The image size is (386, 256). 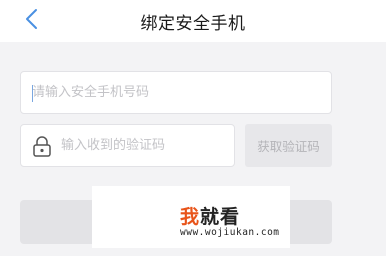 What do you see at coordinates (42, 146) in the screenshot?
I see `lock-icon` at bounding box center [42, 146].